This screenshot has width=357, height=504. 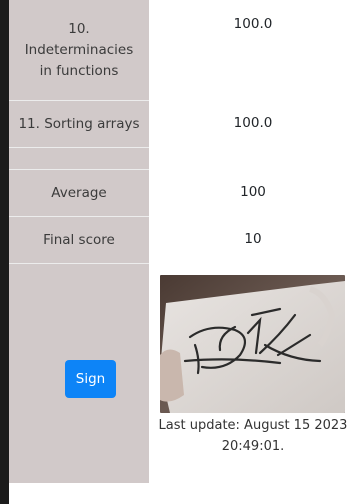 What do you see at coordinates (79, 123) in the screenshot?
I see `row-label-sorting-arrays: 11. Sorting arrays` at bounding box center [79, 123].